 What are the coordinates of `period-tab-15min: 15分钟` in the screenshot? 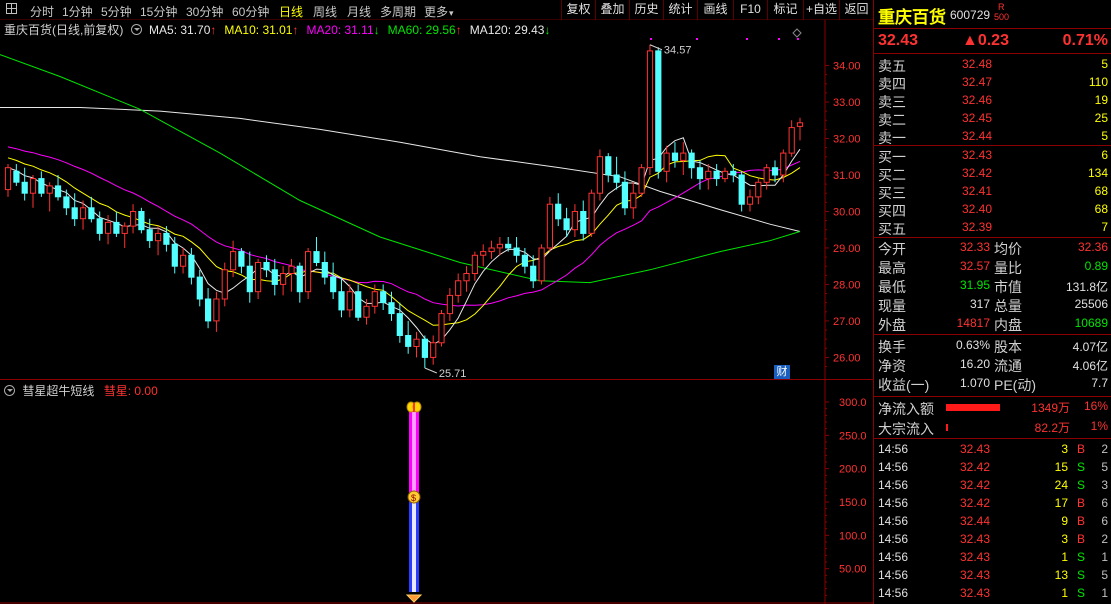 It's located at (158, 11).